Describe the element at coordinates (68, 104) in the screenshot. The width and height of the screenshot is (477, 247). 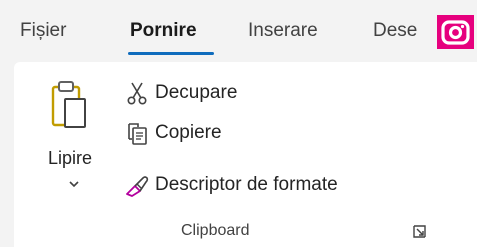
I see `paste-icon` at that location.